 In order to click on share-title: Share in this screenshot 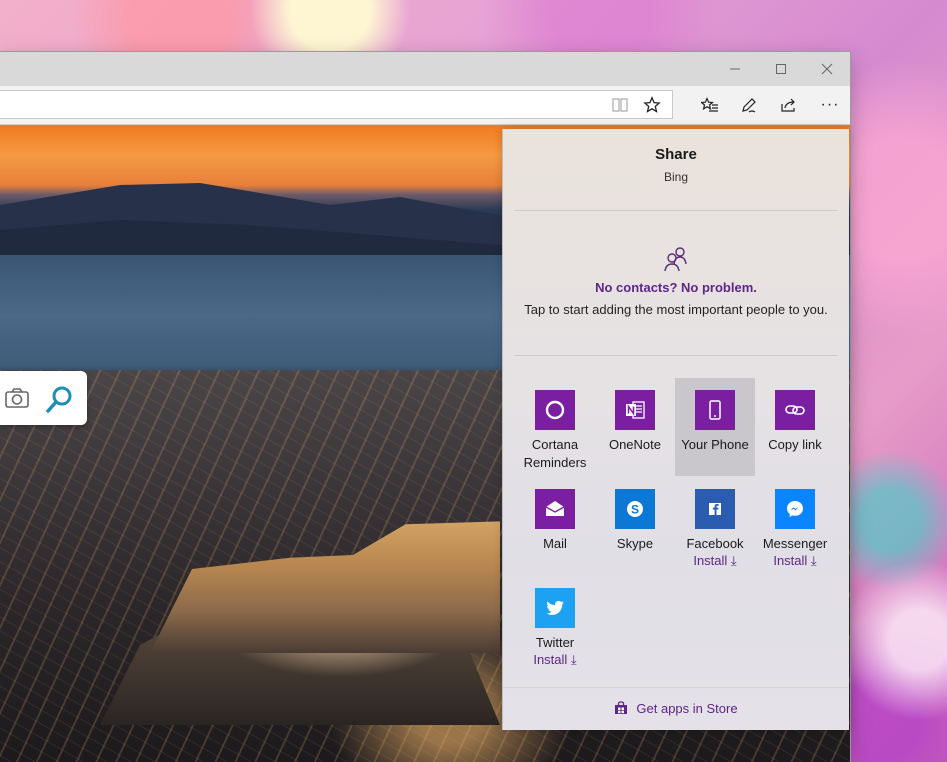, I will do `click(676, 154)`.